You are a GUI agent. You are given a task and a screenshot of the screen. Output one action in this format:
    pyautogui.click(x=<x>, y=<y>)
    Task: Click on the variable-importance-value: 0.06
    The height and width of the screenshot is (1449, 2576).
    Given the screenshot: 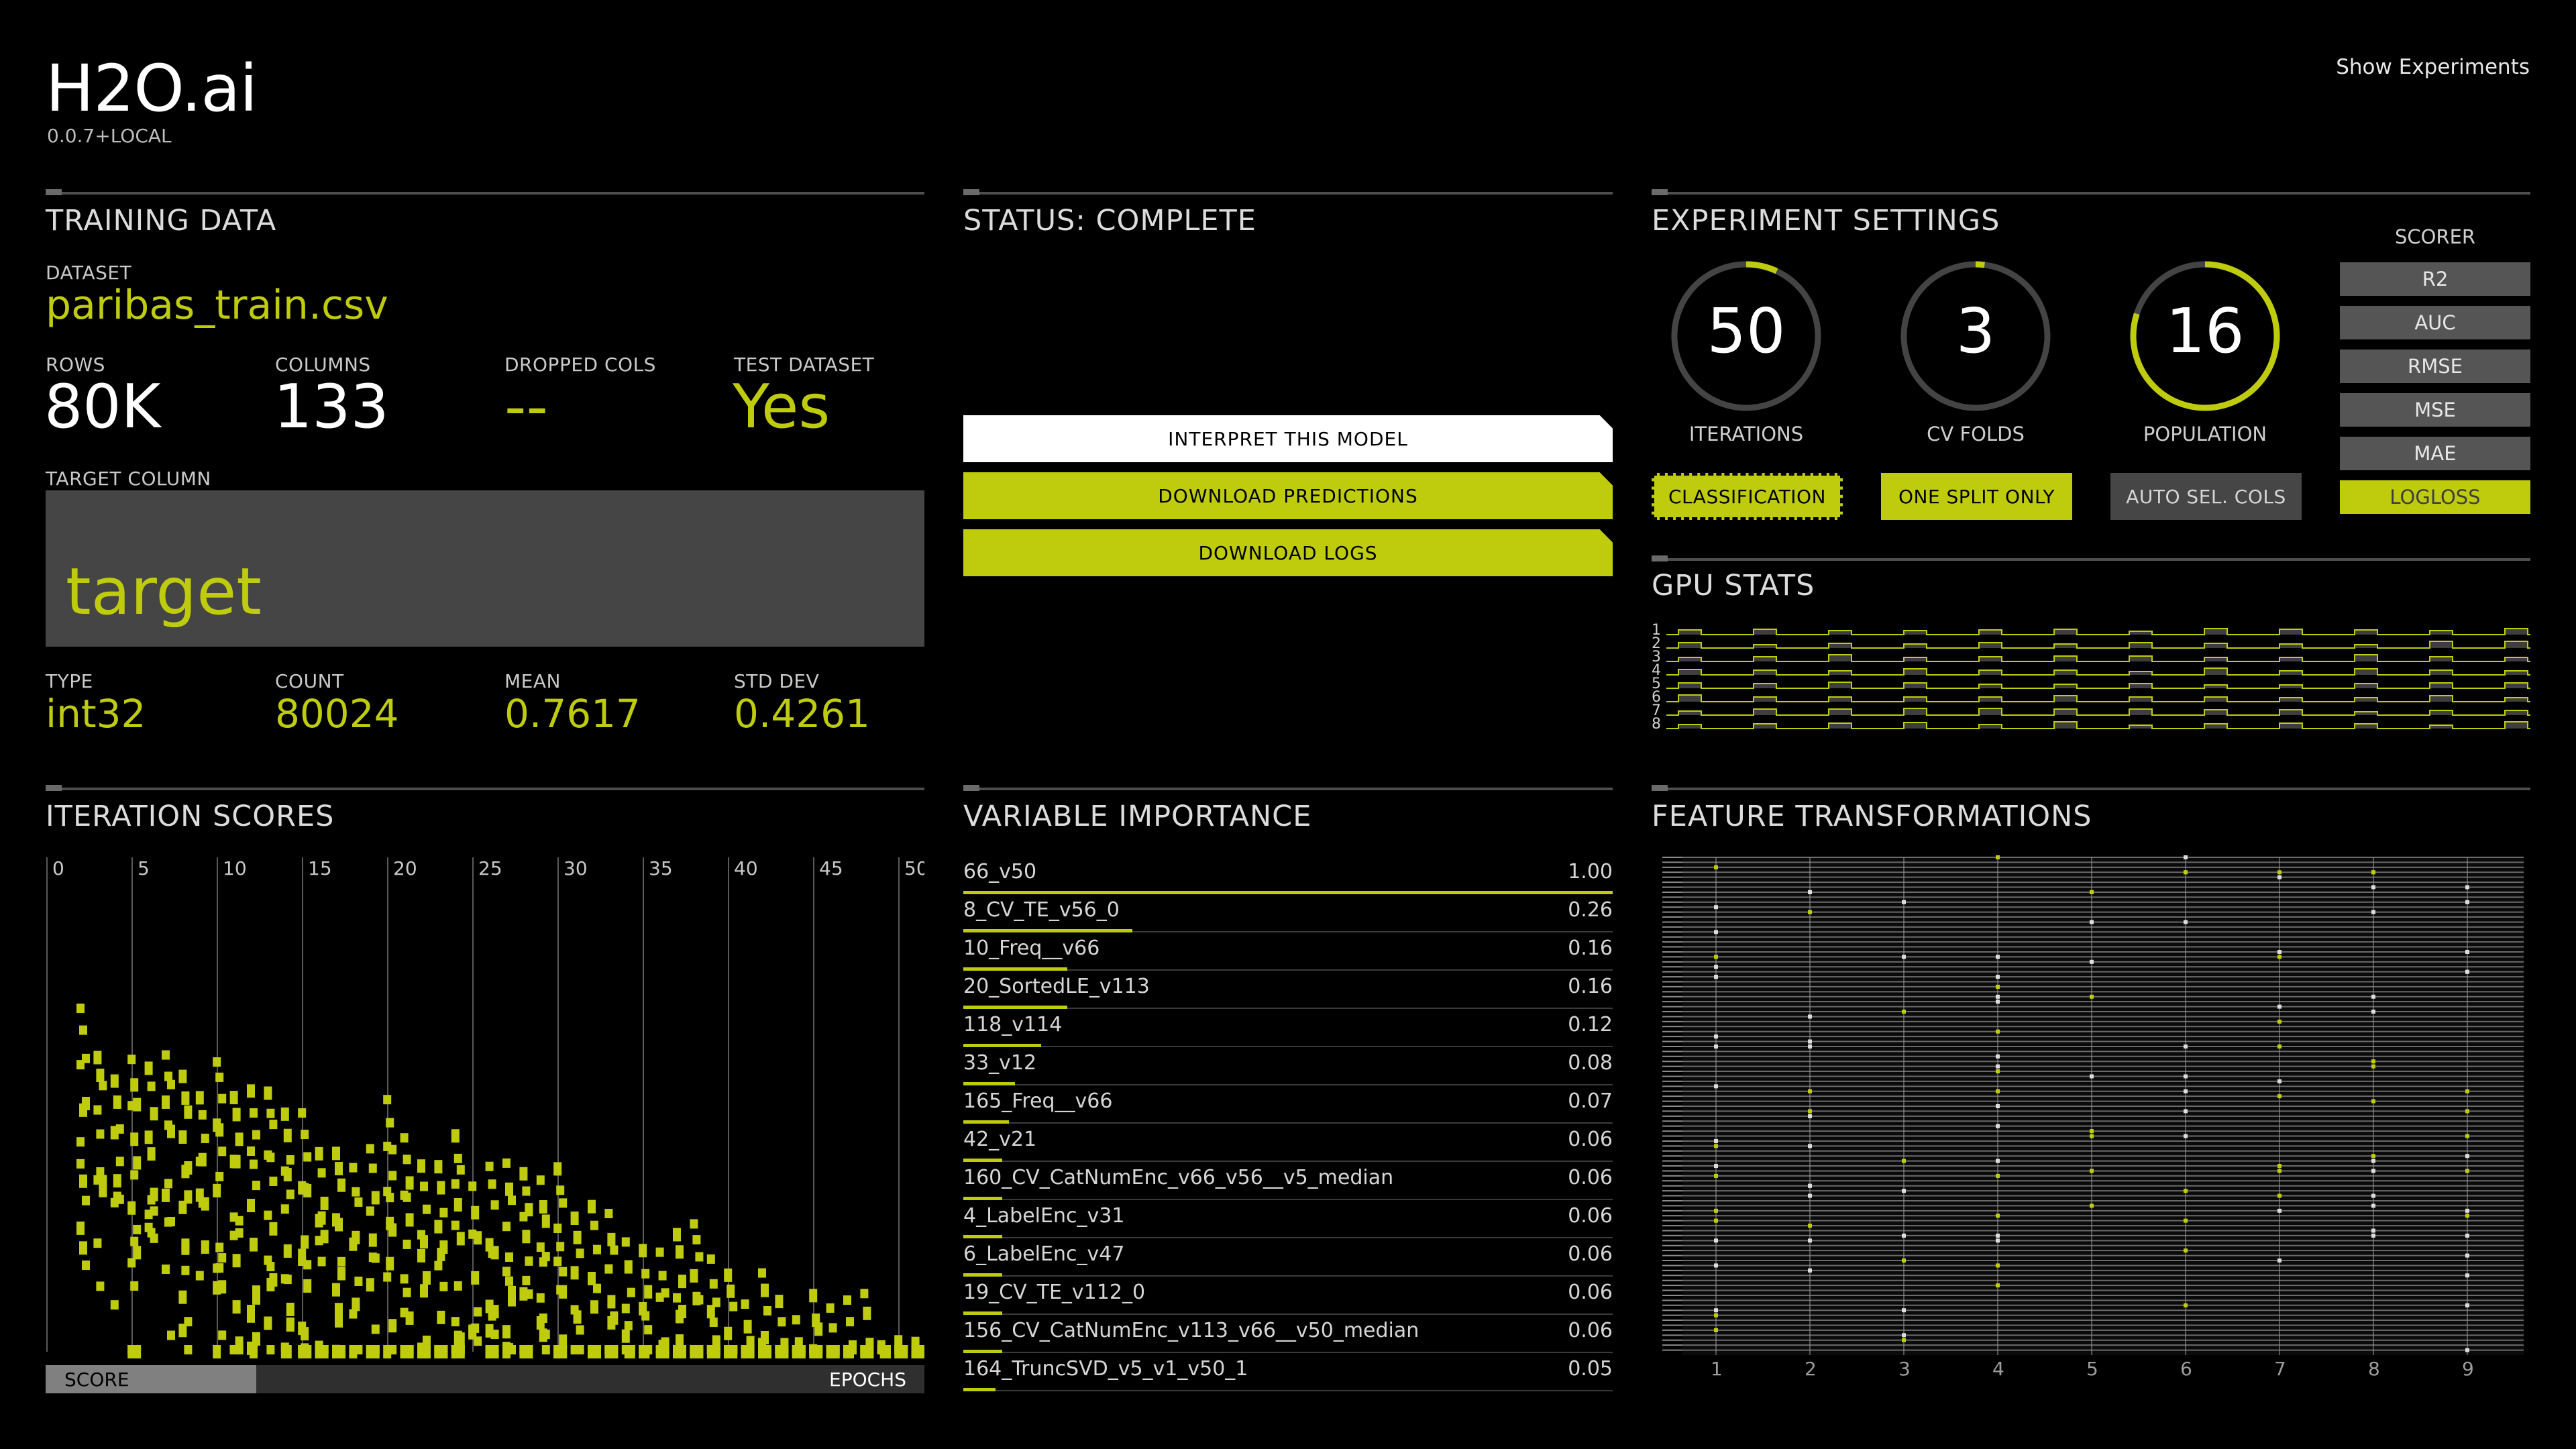 What is the action you would take?
    pyautogui.click(x=1590, y=1330)
    